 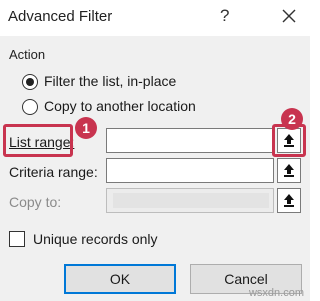 I want to click on copy-to-picker-button, so click(x=289, y=200).